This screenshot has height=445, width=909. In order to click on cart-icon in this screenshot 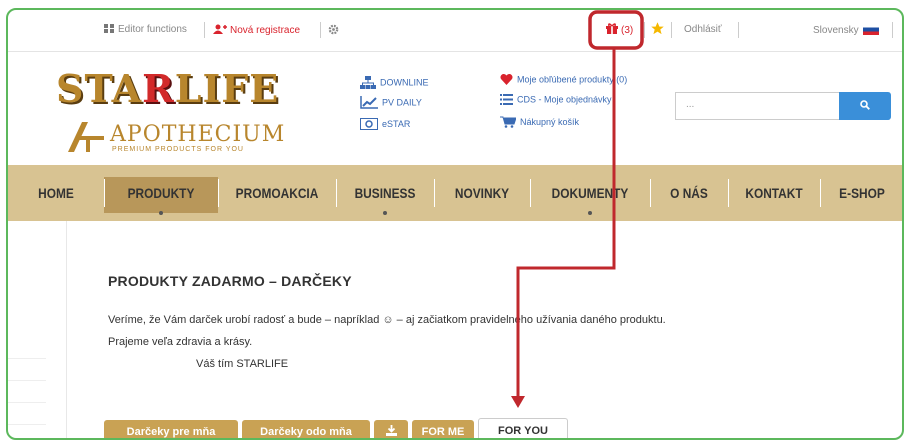, I will do `click(508, 122)`.